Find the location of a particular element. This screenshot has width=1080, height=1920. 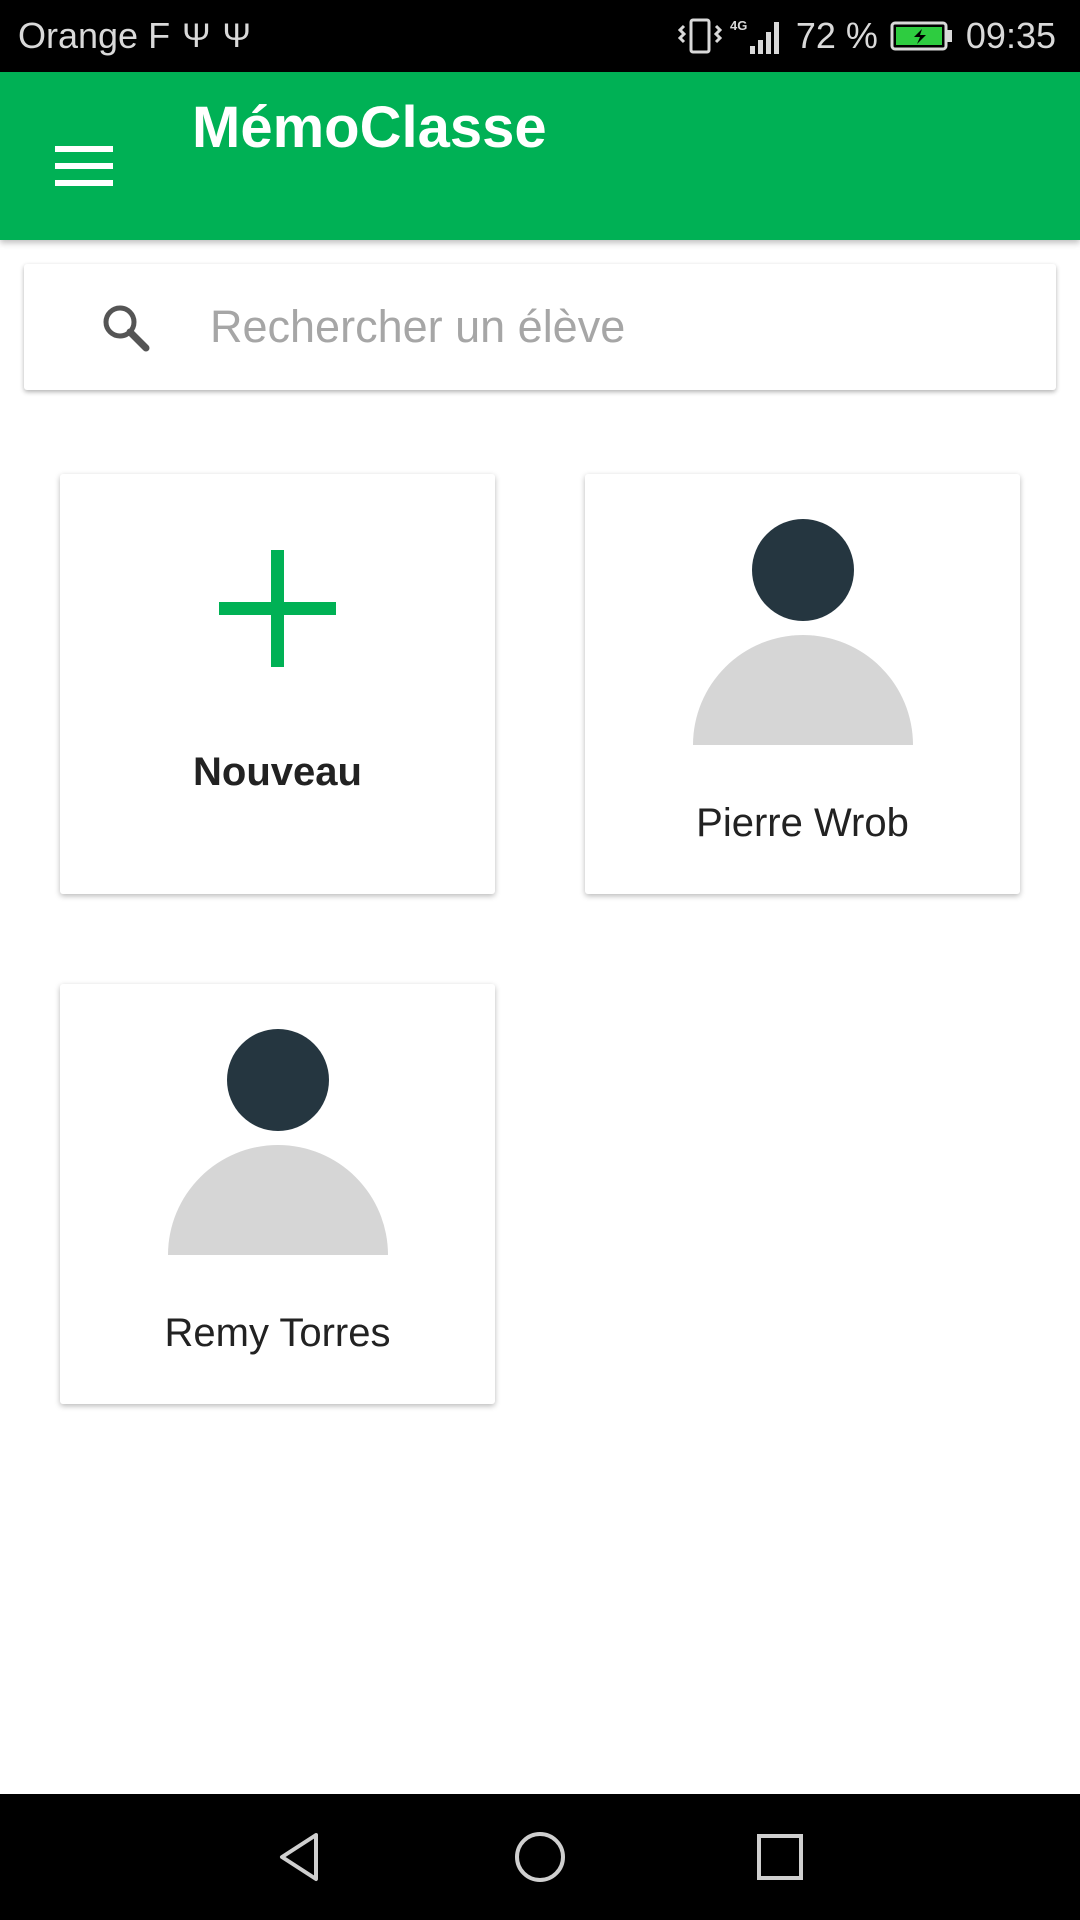

search-icon is located at coordinates (126, 328).